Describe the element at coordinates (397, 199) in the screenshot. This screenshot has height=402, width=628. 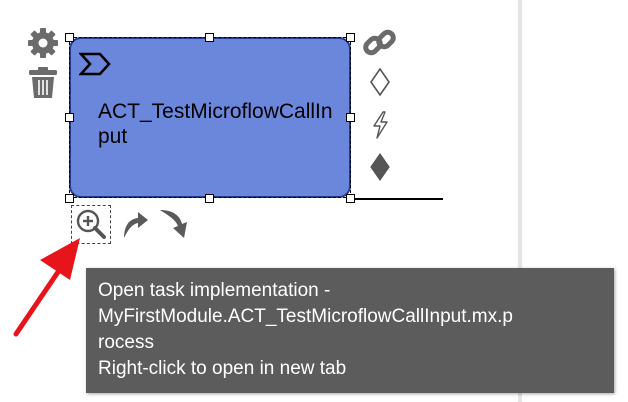
I see `sequence-flow-line` at that location.